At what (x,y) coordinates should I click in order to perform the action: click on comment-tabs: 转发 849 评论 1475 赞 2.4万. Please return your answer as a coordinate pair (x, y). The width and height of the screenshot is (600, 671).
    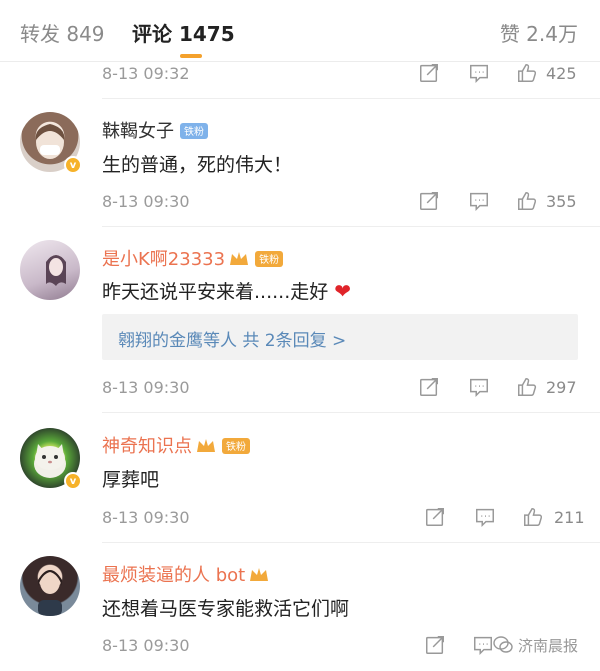
    Looking at the image, I should click on (300, 31).